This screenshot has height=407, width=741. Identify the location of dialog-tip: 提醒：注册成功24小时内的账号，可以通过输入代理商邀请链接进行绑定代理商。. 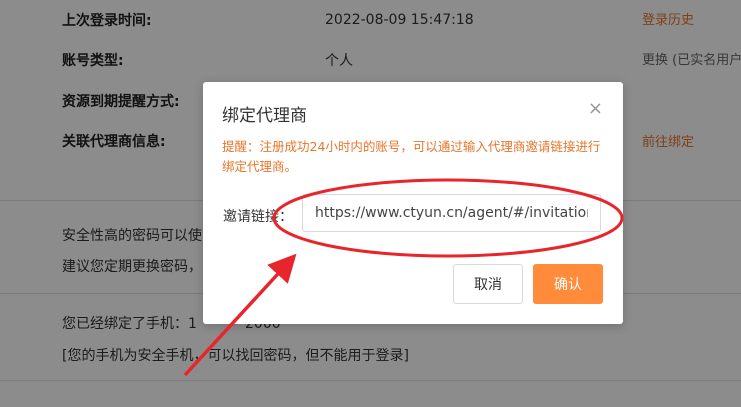
(411, 156).